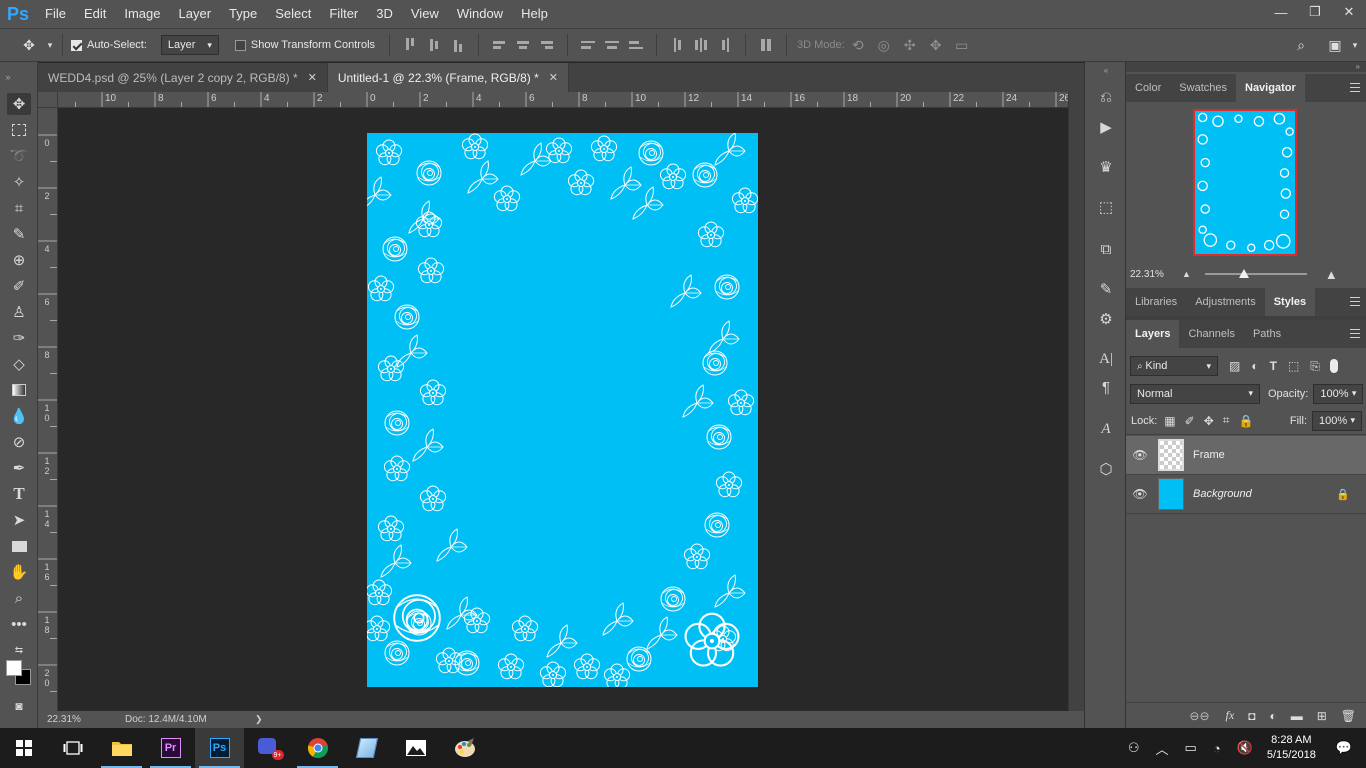  I want to click on menu-view: View, so click(425, 14).